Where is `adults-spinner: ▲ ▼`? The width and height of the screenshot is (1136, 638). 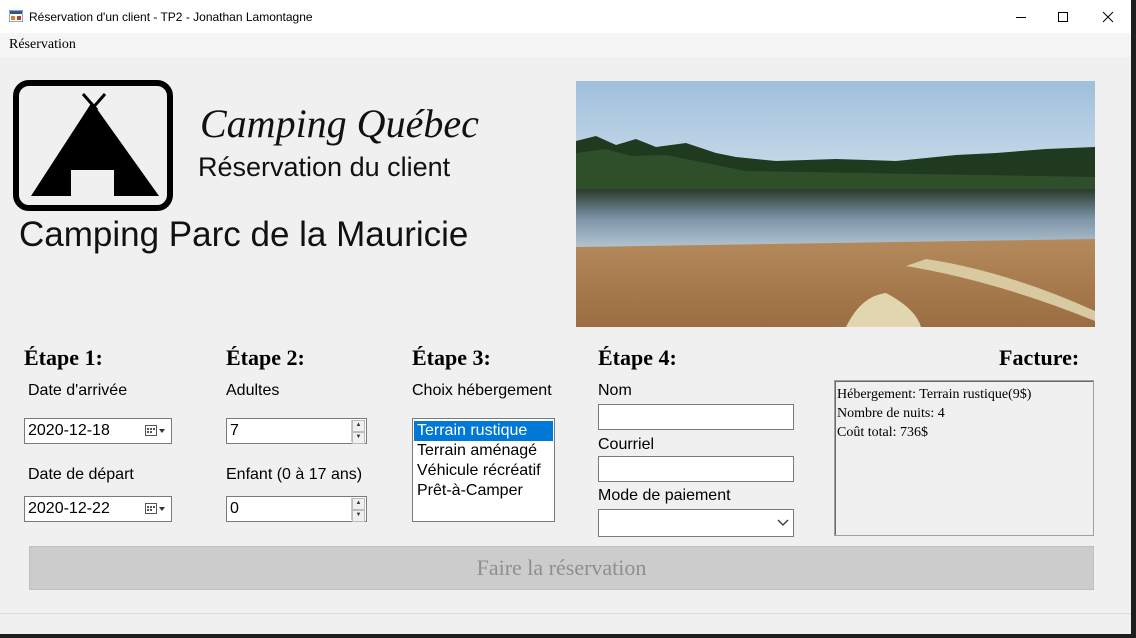
adults-spinner: ▲ ▼ is located at coordinates (358, 432).